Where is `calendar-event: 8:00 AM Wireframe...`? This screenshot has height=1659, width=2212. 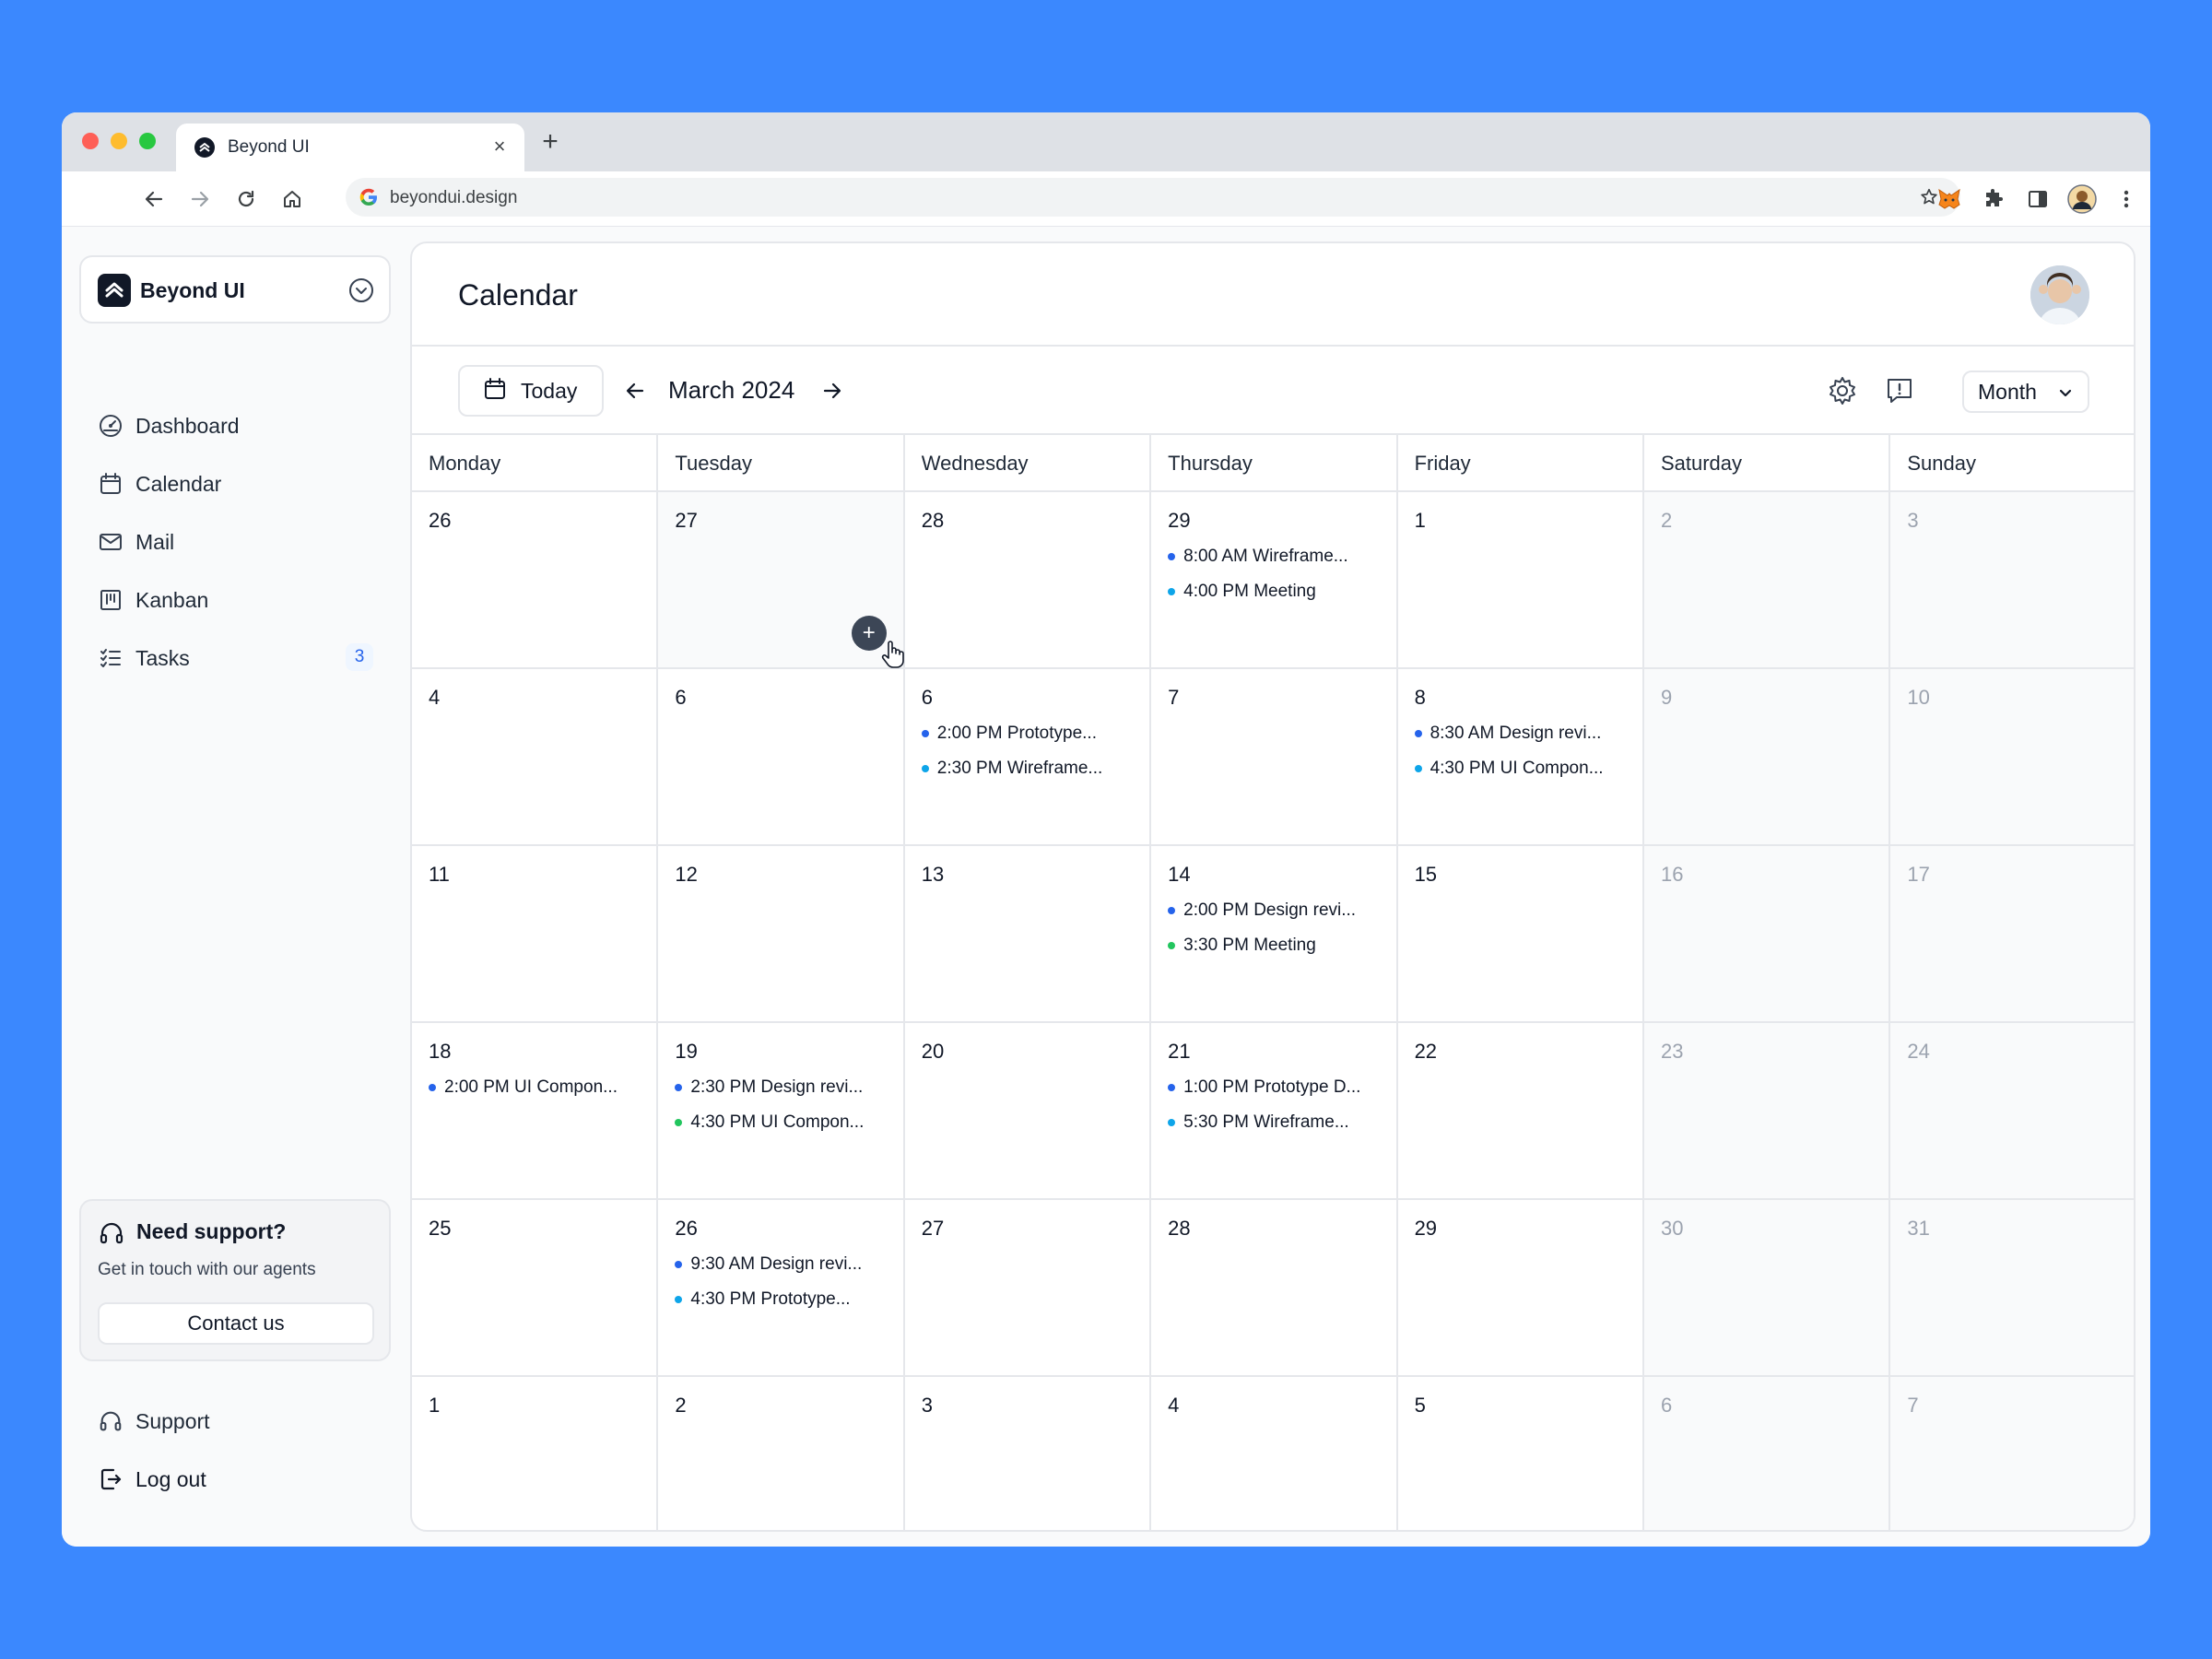
calendar-event: 8:00 AM Wireframe... is located at coordinates (1281, 557).